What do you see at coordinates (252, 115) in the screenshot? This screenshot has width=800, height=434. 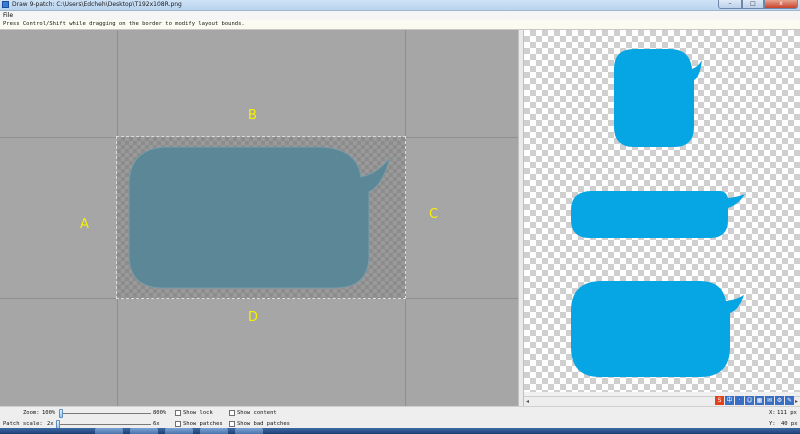 I see `patch-label-top: B` at bounding box center [252, 115].